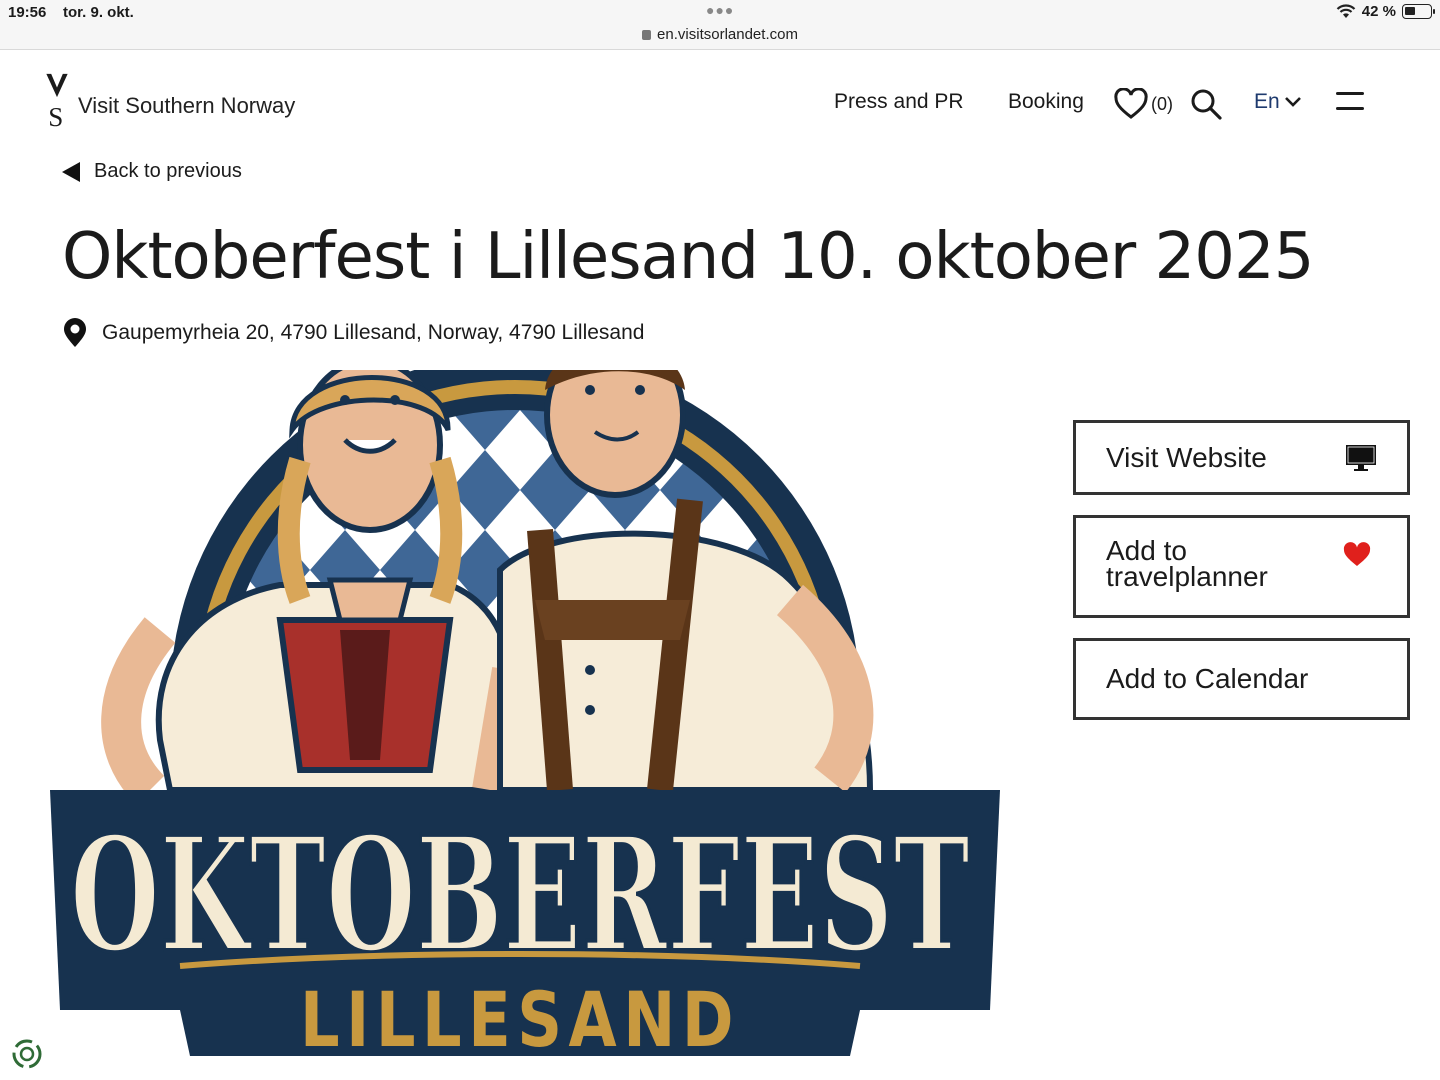 This screenshot has height=1080, width=1440. What do you see at coordinates (1357, 554) in the screenshot?
I see `heart-filled-icon` at bounding box center [1357, 554].